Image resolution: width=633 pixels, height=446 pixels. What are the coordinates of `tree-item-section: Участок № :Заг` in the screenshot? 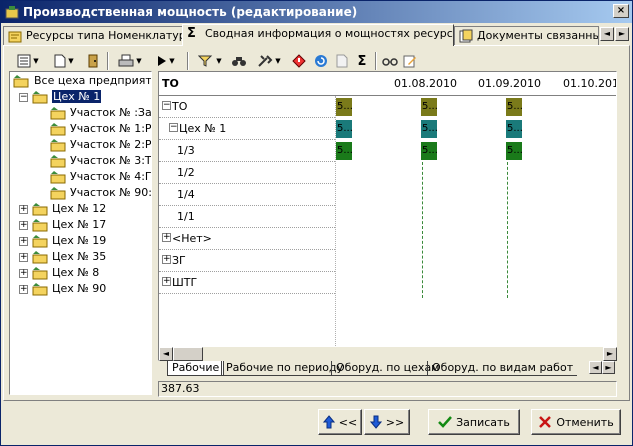 It's located at (110, 113).